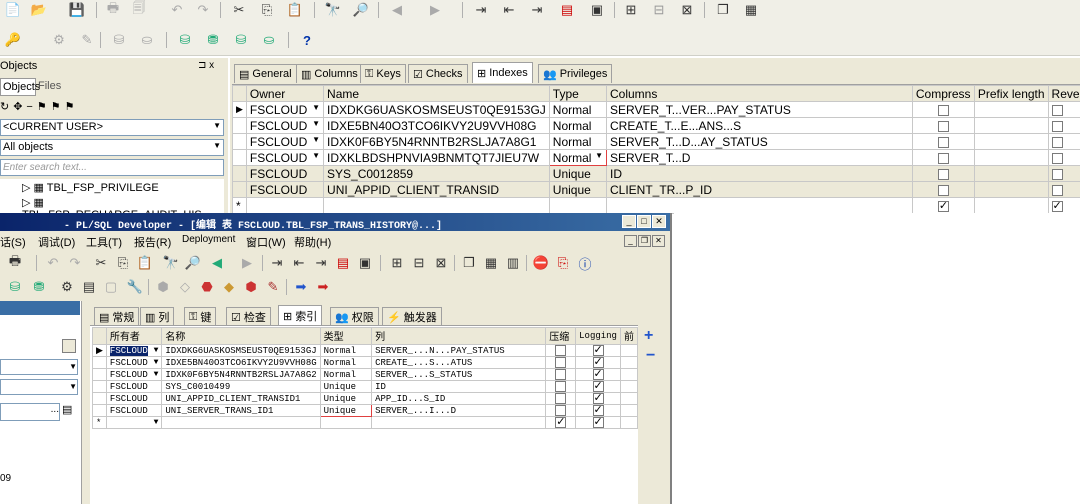 This screenshot has width=1080, height=504. What do you see at coordinates (90, 187) in the screenshot?
I see `tree-item: ▷ ▦ TBL_FSP_PRIVILEGE` at bounding box center [90, 187].